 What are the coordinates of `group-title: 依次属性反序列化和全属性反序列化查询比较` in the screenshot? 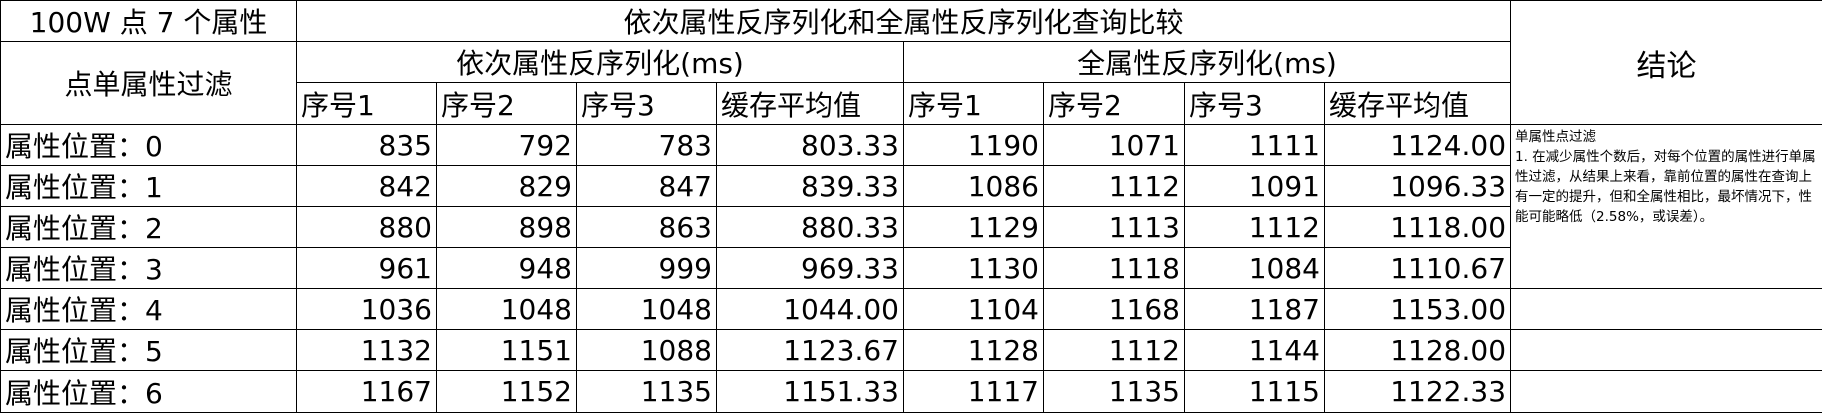 It's located at (904, 21).